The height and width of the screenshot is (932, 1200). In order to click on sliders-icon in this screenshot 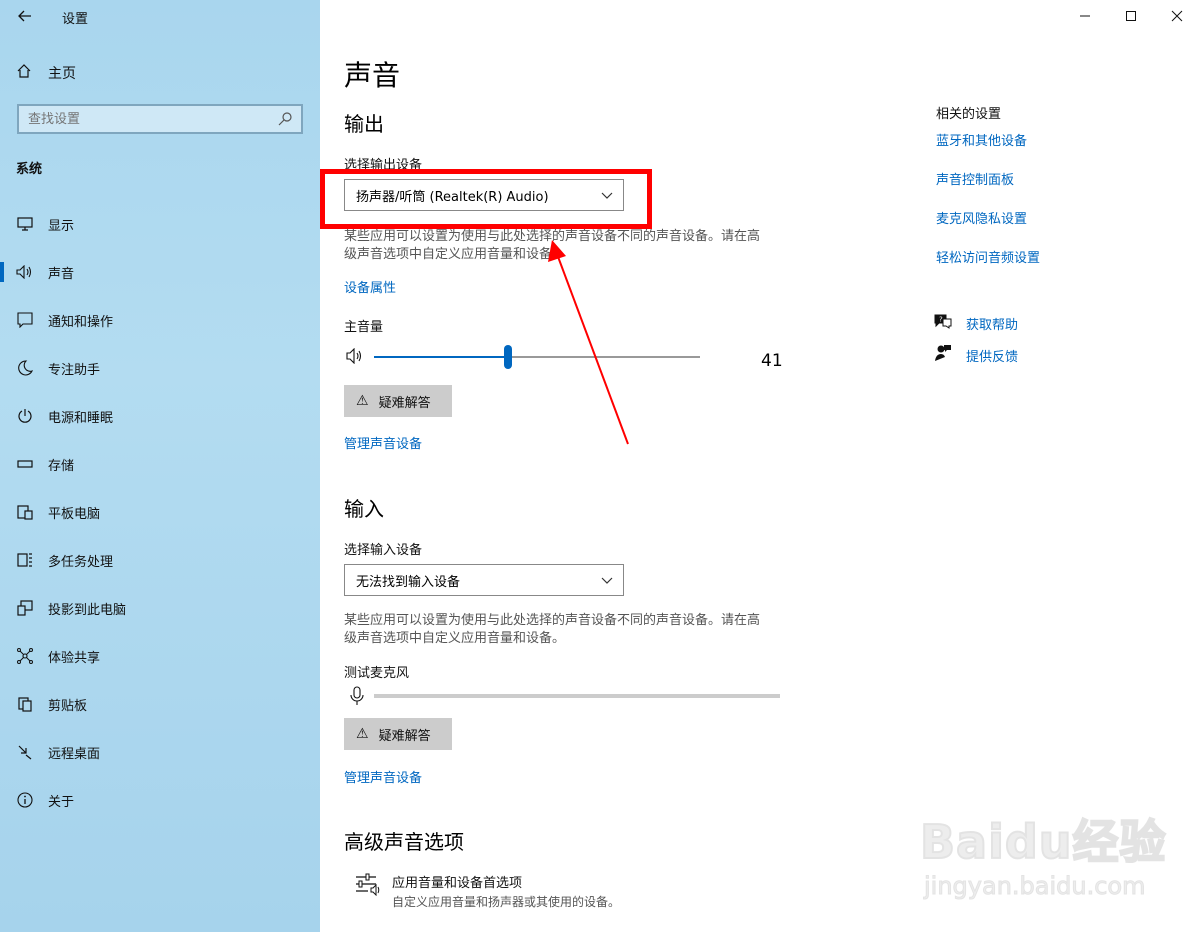, I will do `click(368, 886)`.